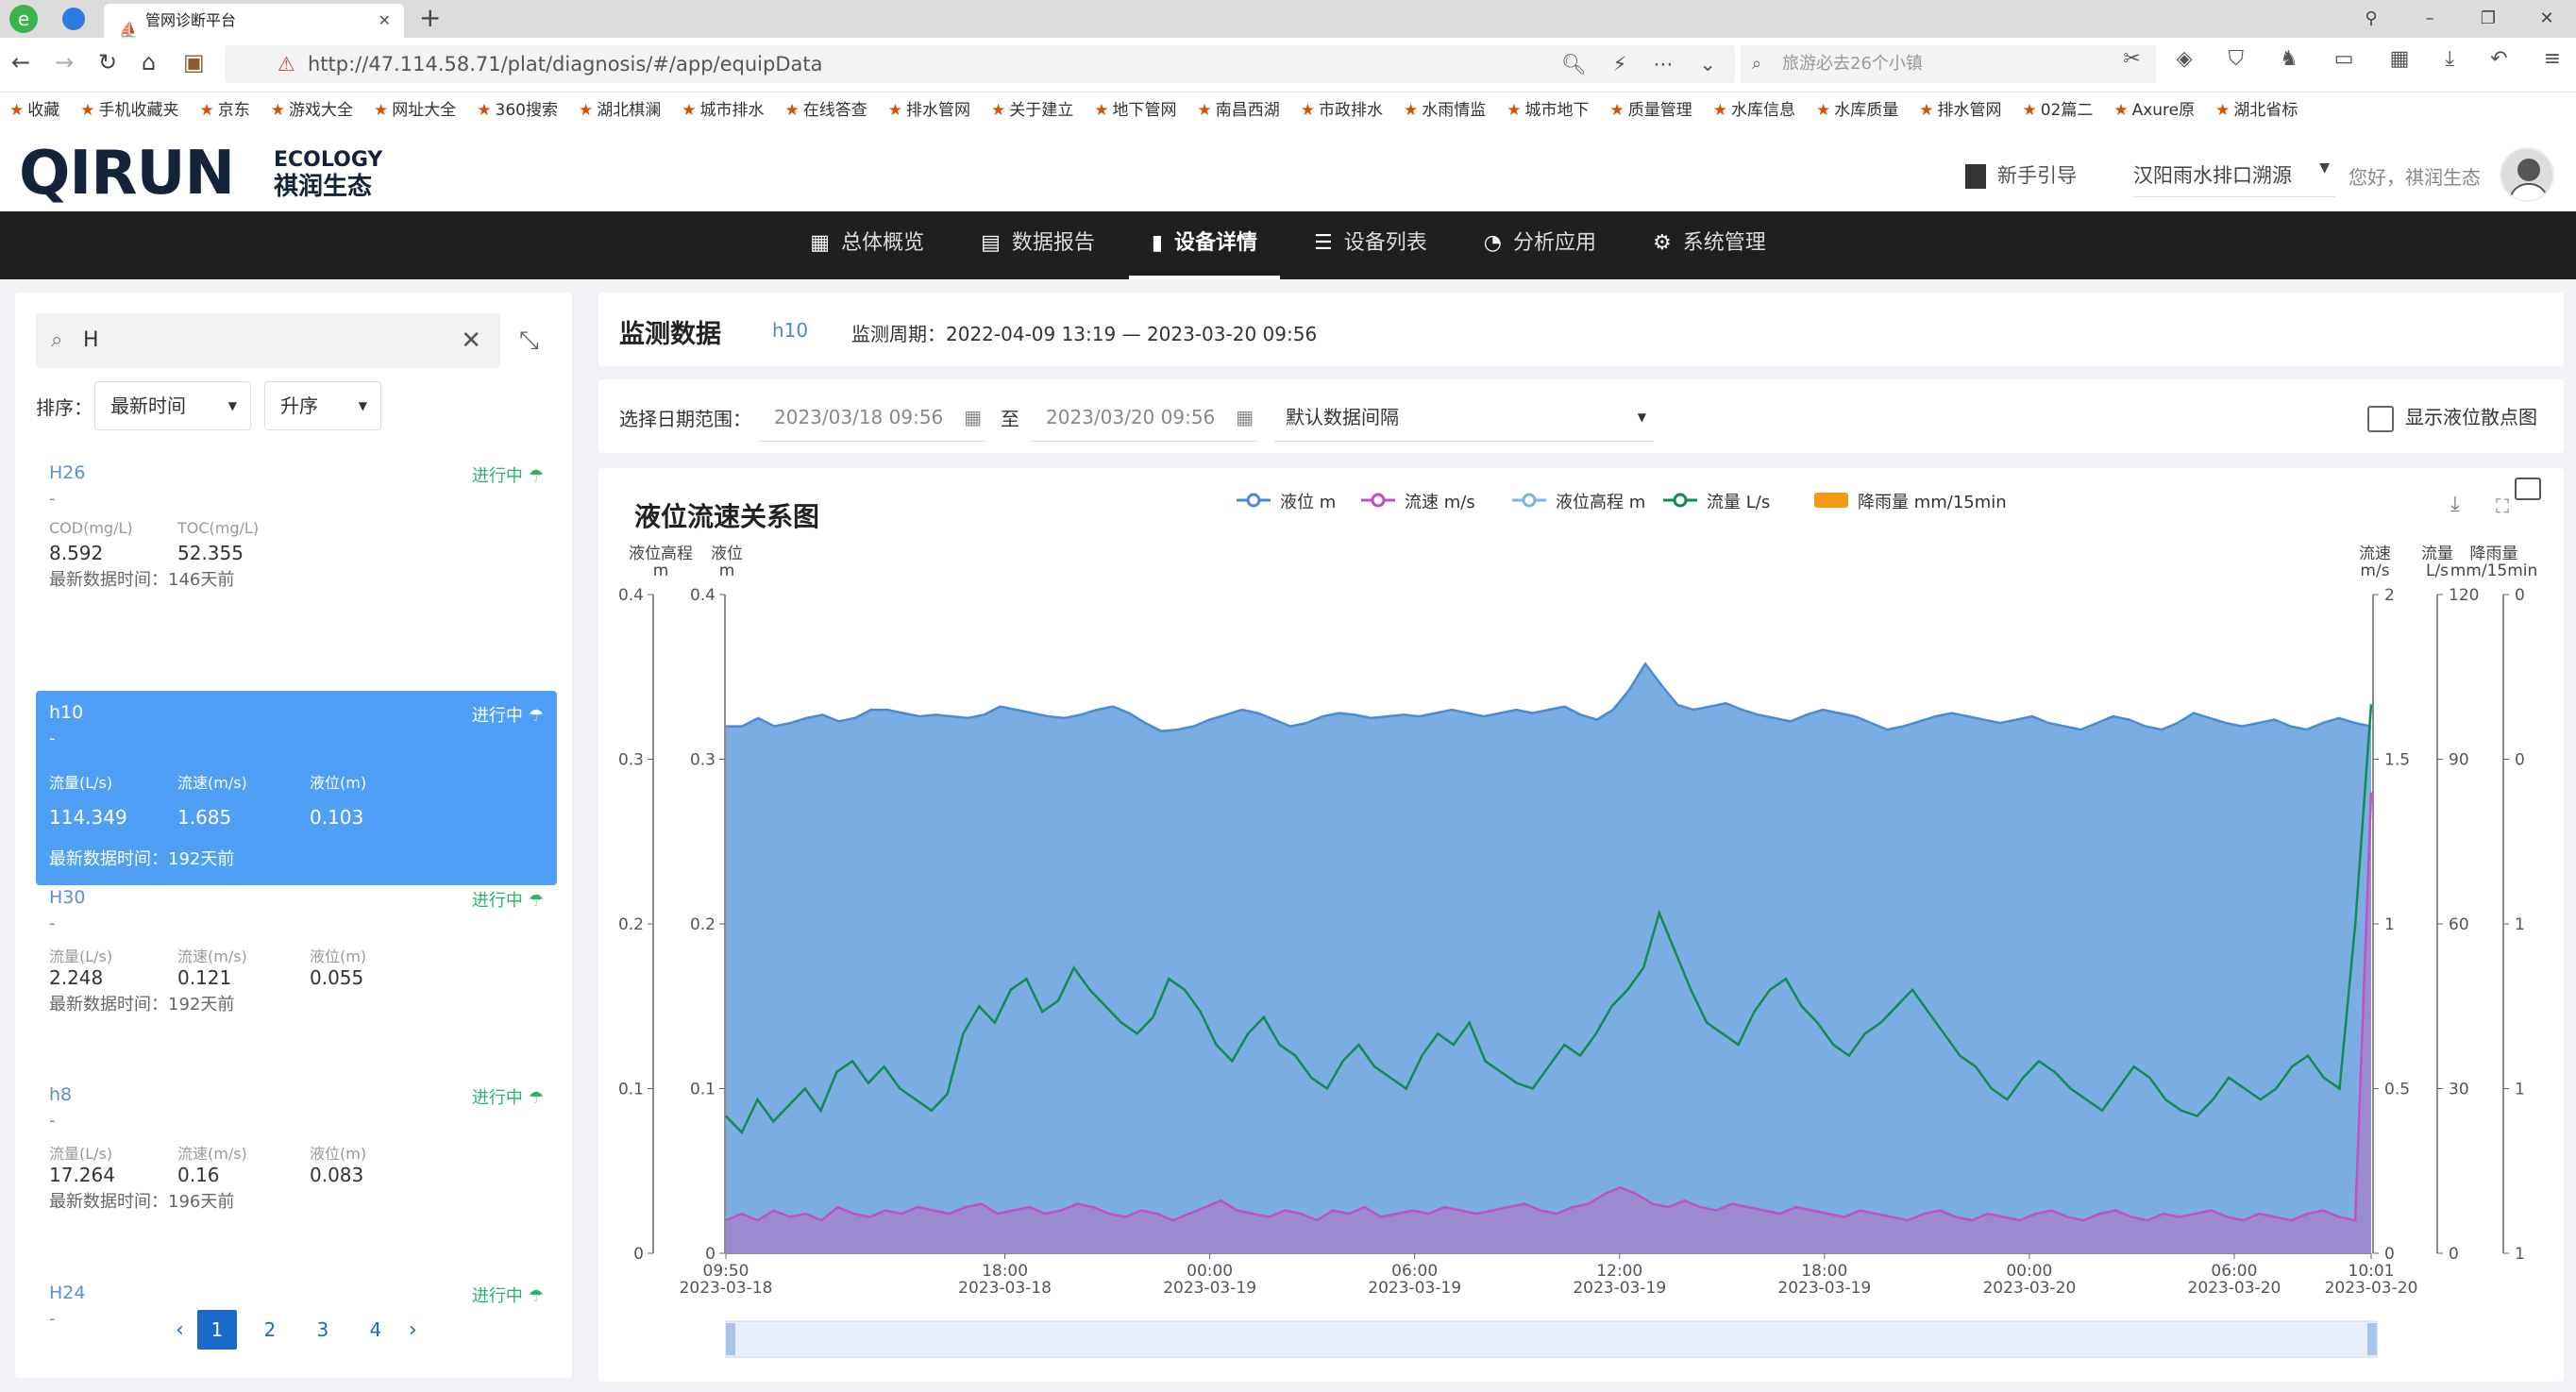  Describe the element at coordinates (2547, 19) in the screenshot. I see `window-close-button: ✕` at that location.